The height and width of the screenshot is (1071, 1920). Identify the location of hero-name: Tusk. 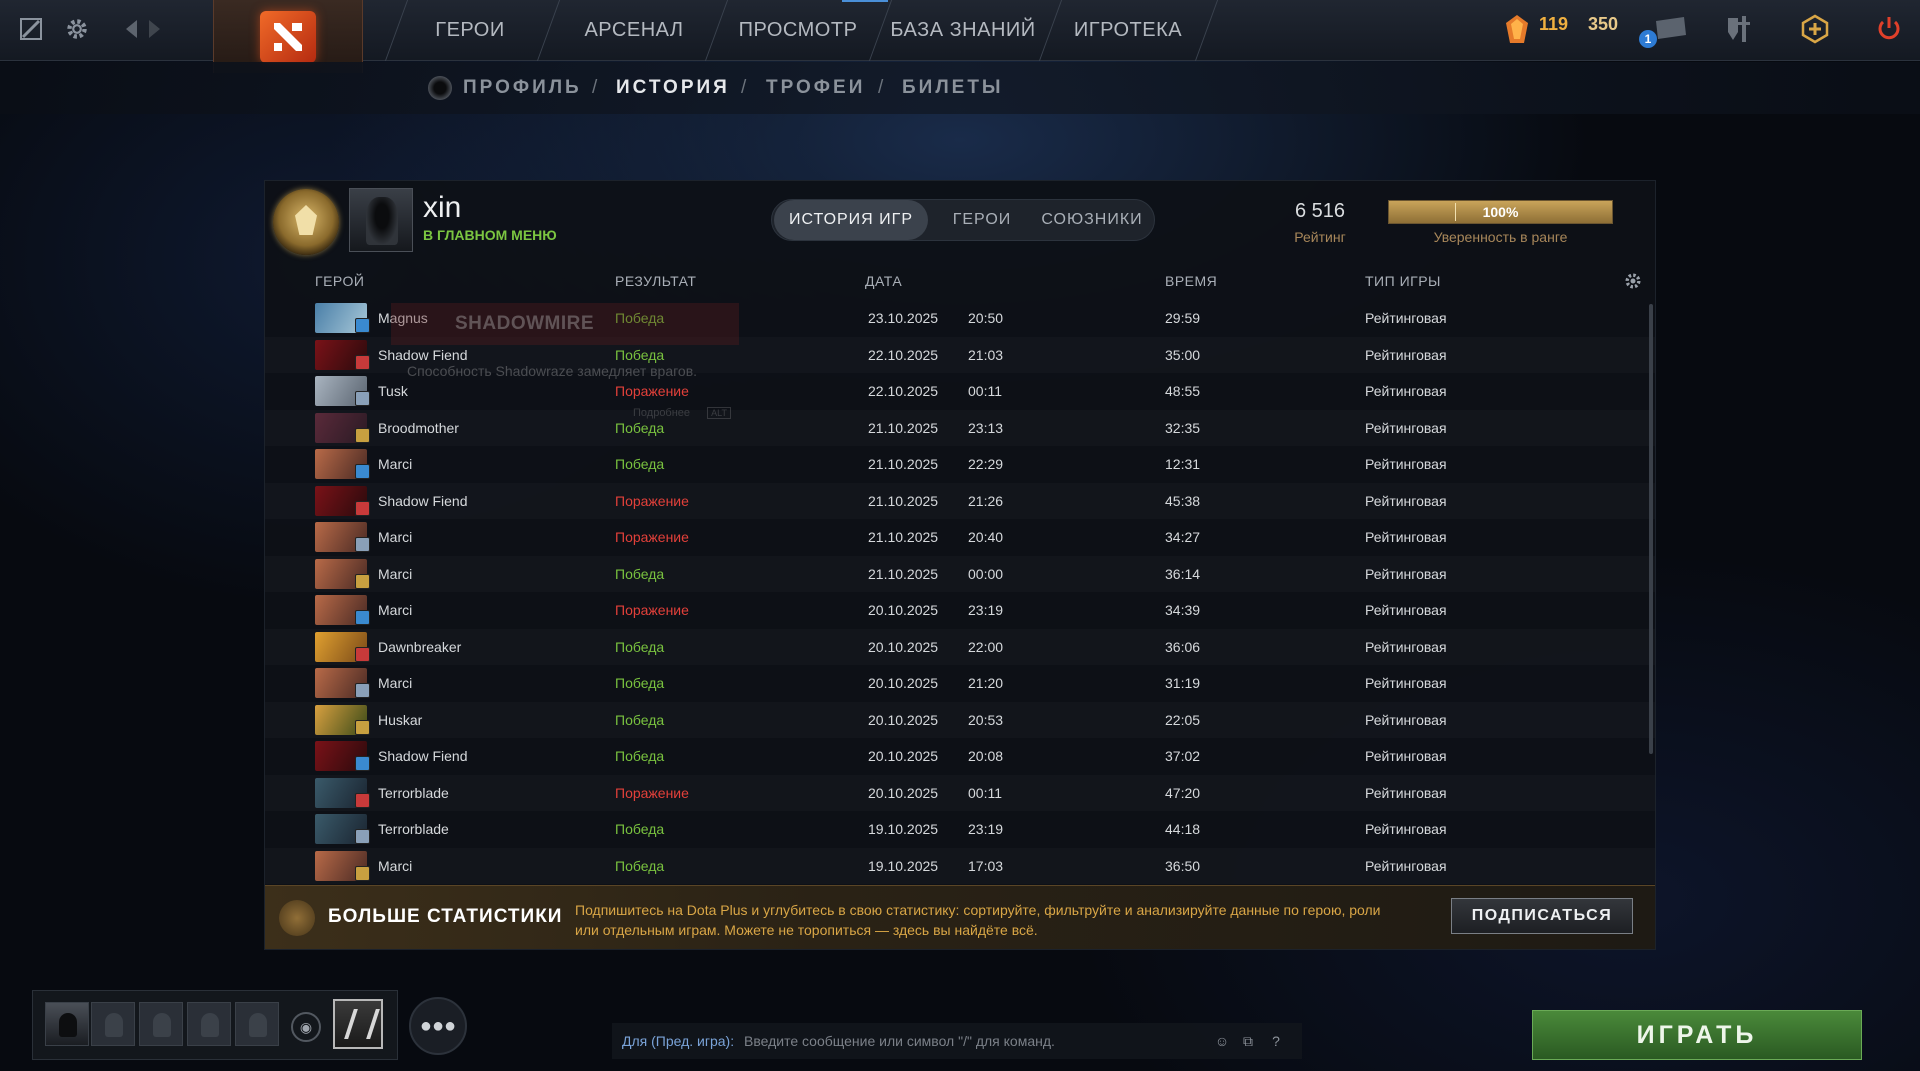
(393, 391).